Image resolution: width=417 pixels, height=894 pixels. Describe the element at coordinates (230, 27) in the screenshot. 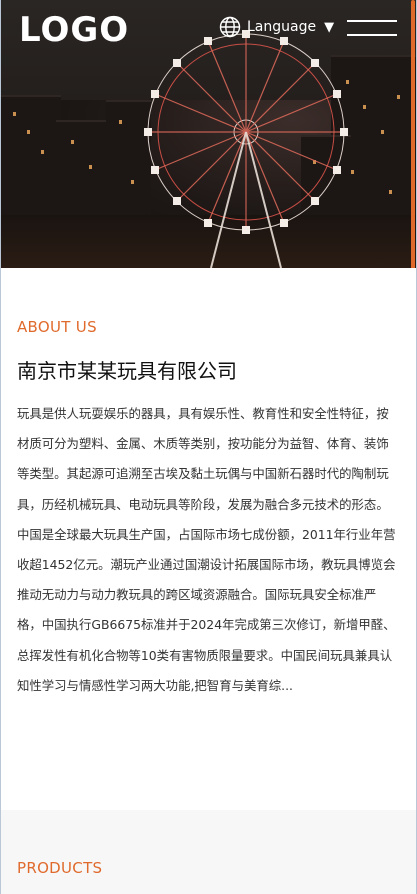

I see `globe-icon` at that location.